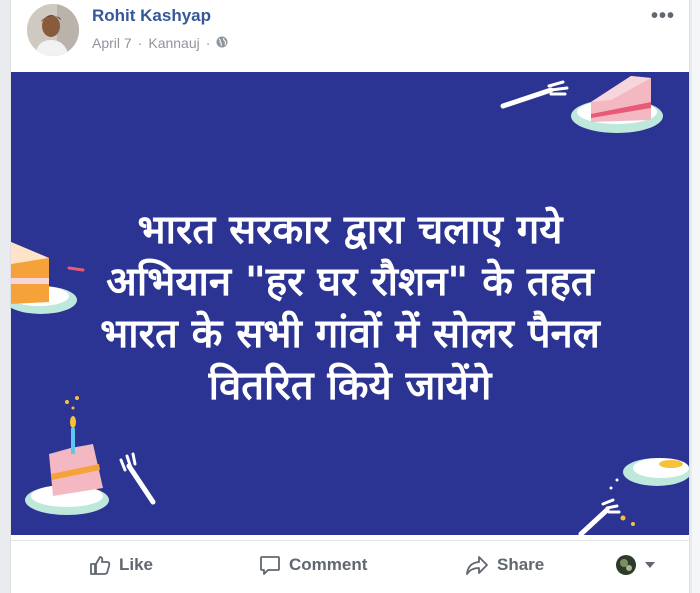 The image size is (700, 593). Describe the element at coordinates (626, 565) in the screenshot. I see `page-avatar-icon` at that location.